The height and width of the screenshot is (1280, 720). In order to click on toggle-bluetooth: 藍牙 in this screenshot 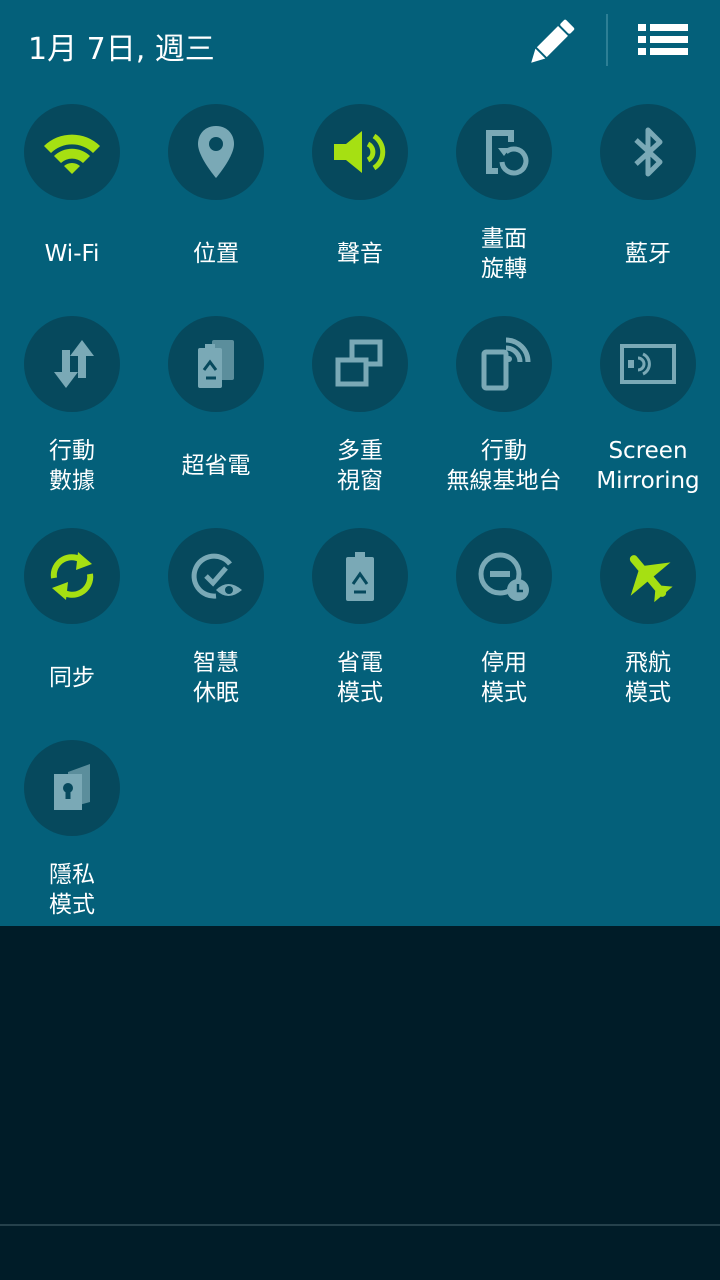, I will do `click(648, 210)`.